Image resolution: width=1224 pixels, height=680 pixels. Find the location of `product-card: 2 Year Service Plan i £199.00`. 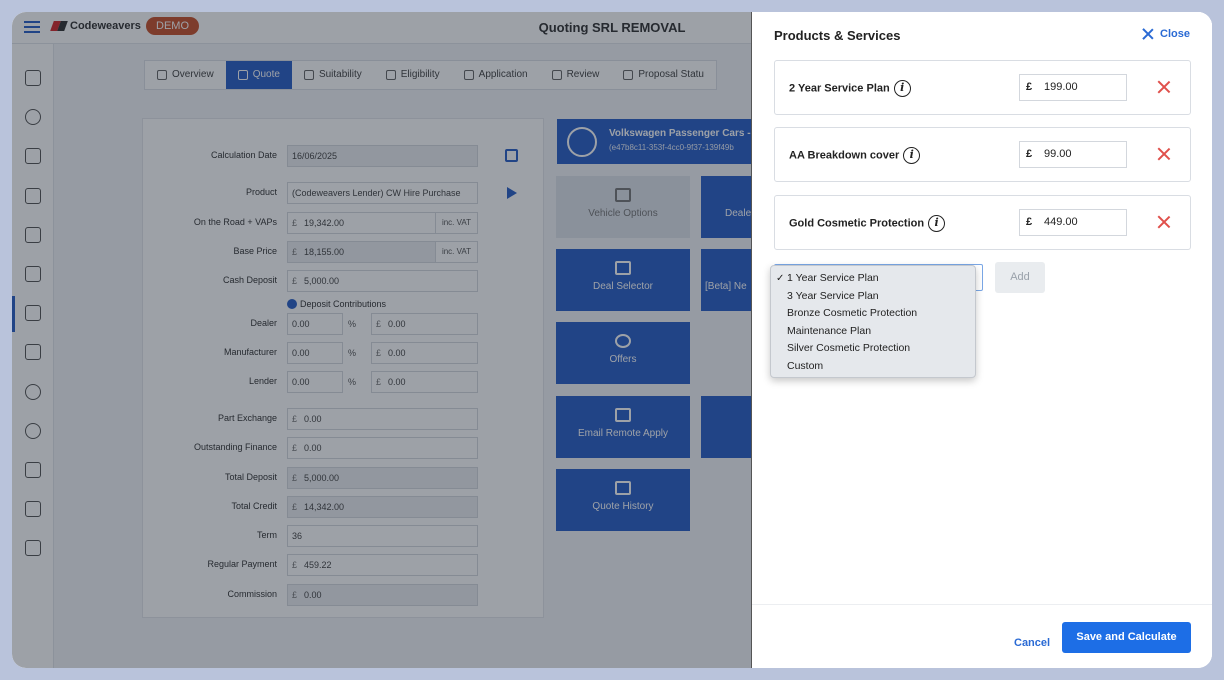

product-card: 2 Year Service Plan i £199.00 is located at coordinates (982, 87).